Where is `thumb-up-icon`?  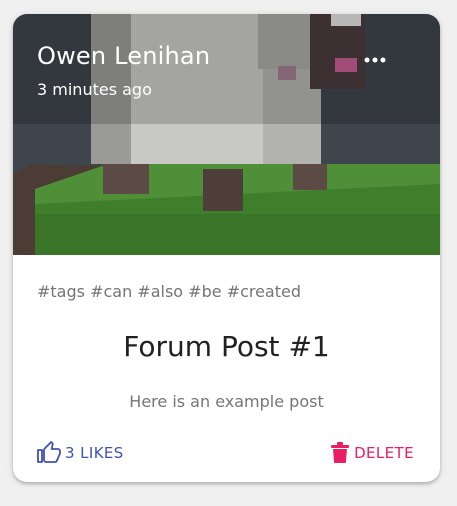
thumb-up-icon is located at coordinates (49, 453).